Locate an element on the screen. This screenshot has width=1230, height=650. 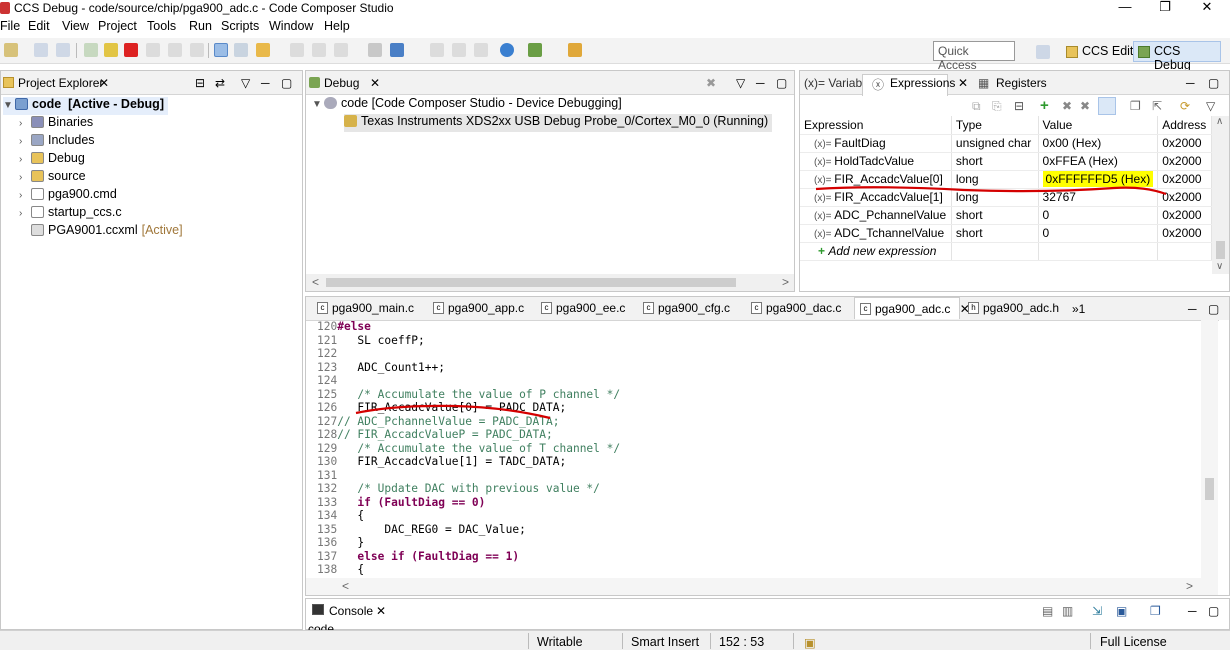
copy-icon: ⎘ is located at coordinates (997, 106).